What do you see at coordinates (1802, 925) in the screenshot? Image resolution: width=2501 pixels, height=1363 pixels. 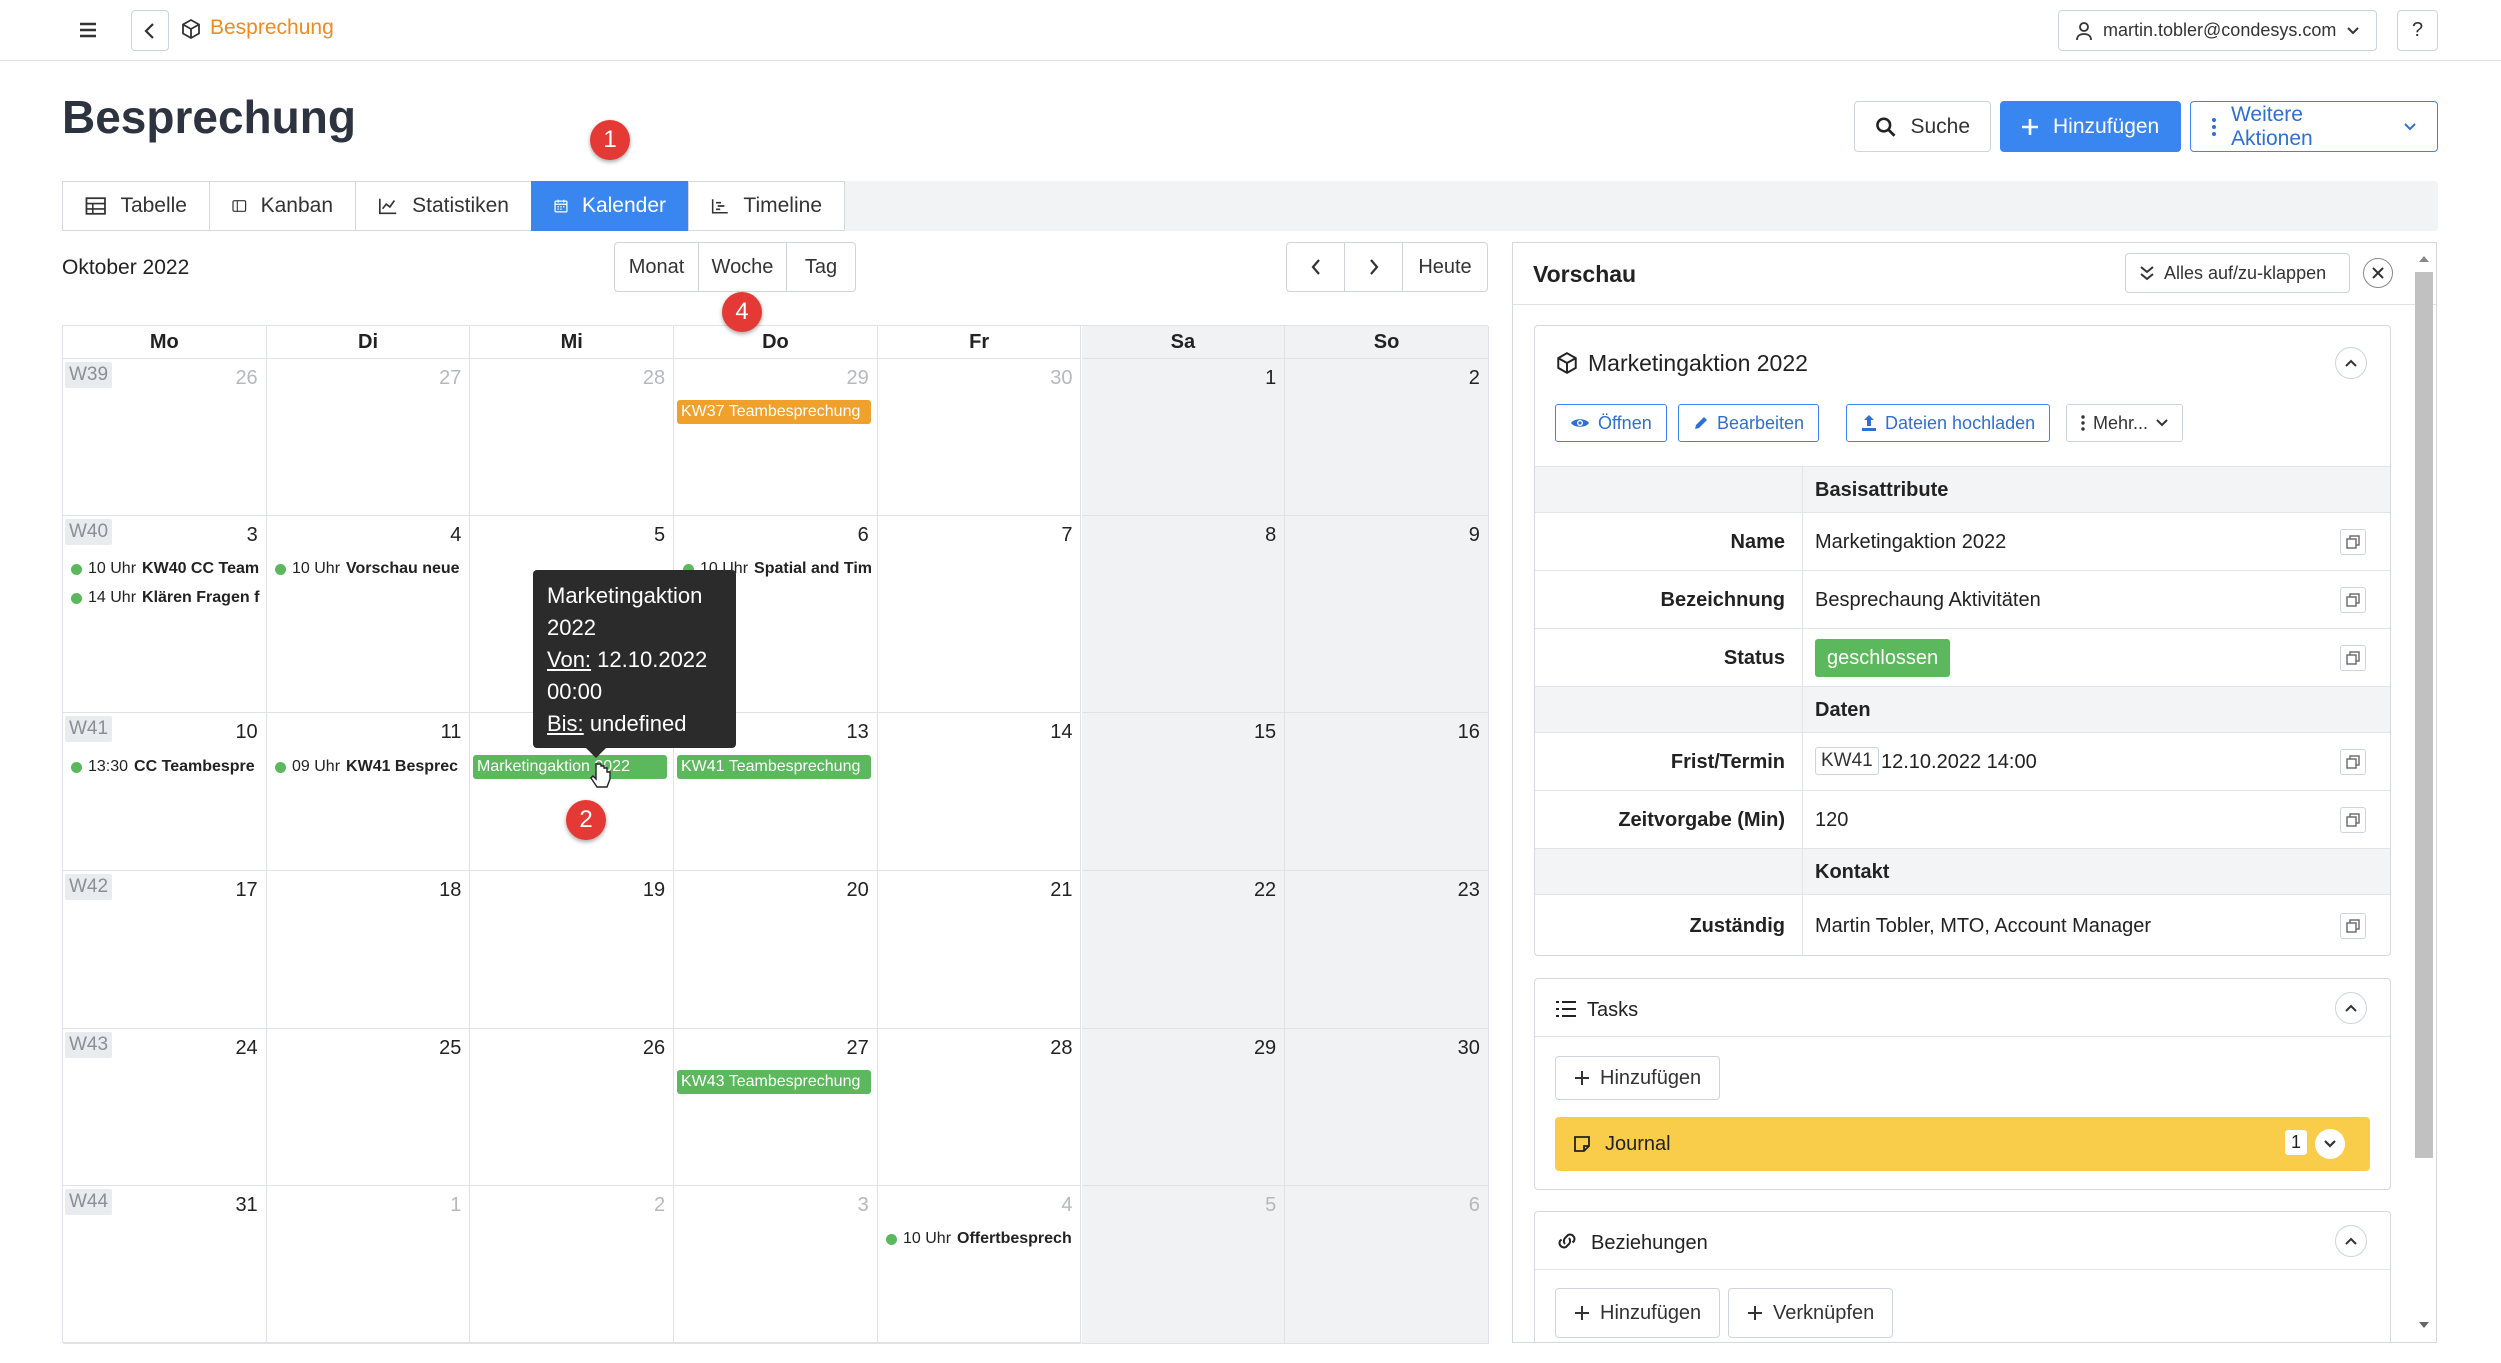 I see `column-separator` at bounding box center [1802, 925].